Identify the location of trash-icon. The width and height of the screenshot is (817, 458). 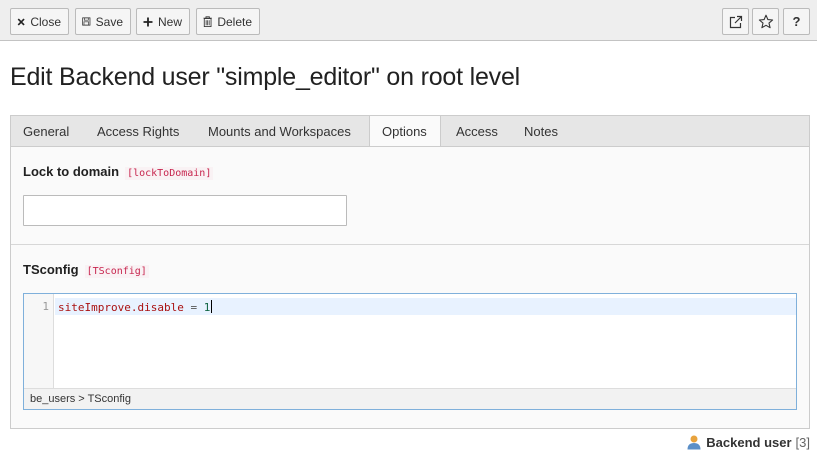
(207, 22).